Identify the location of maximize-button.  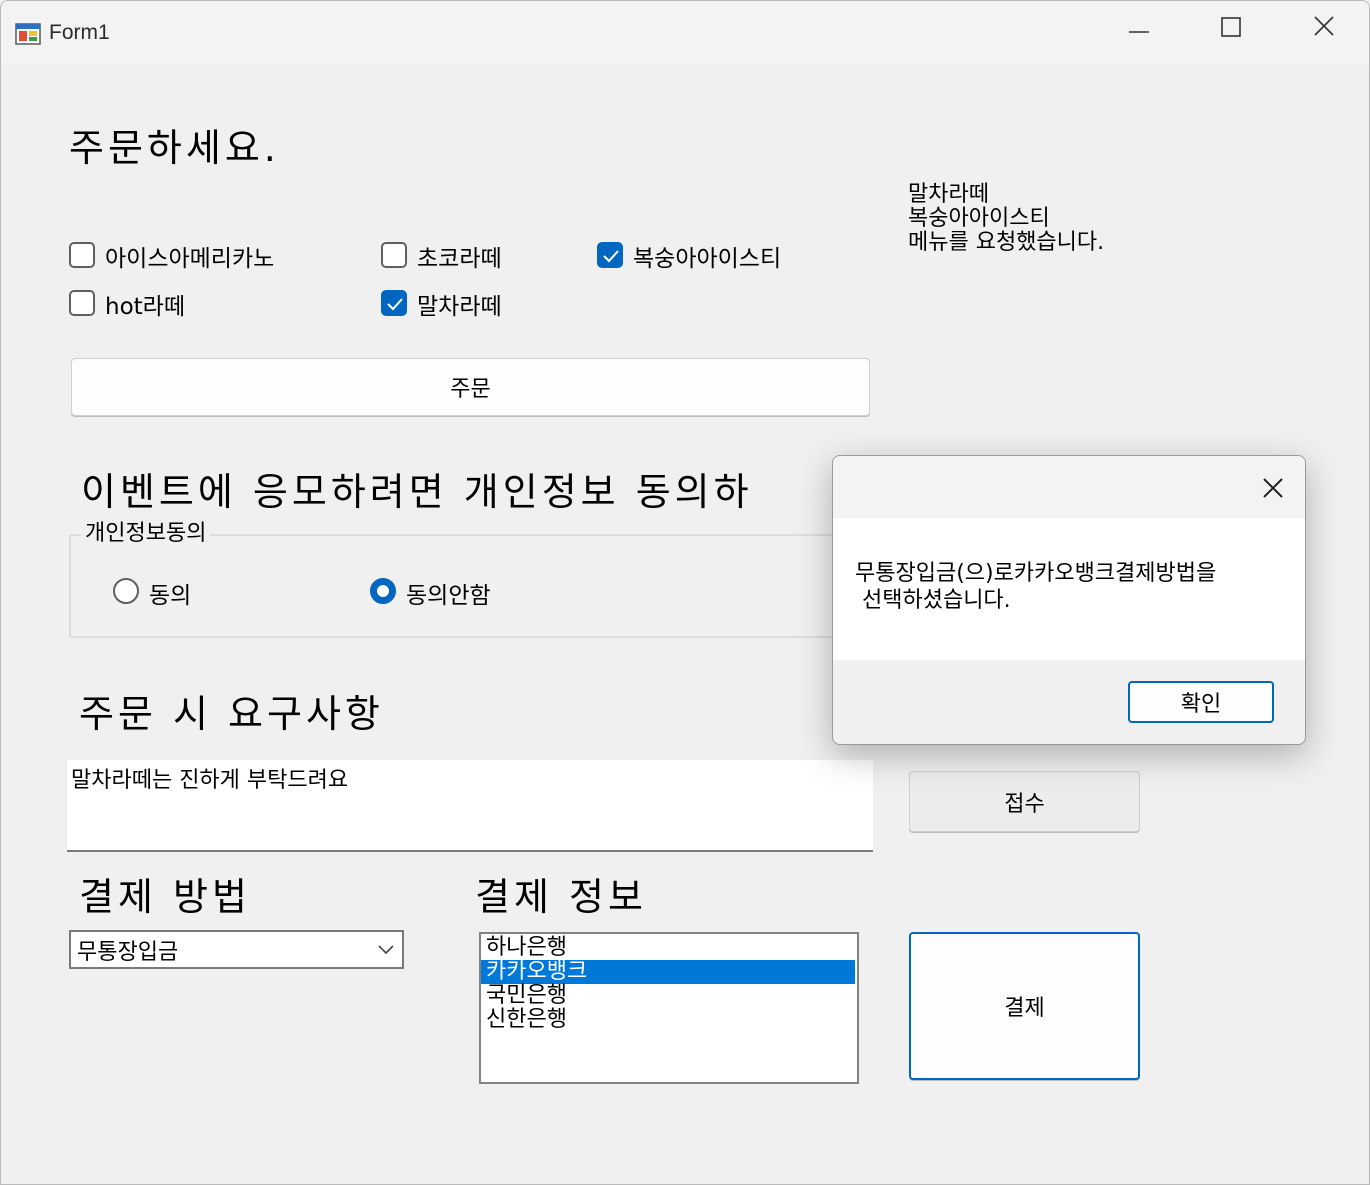
(1231, 33).